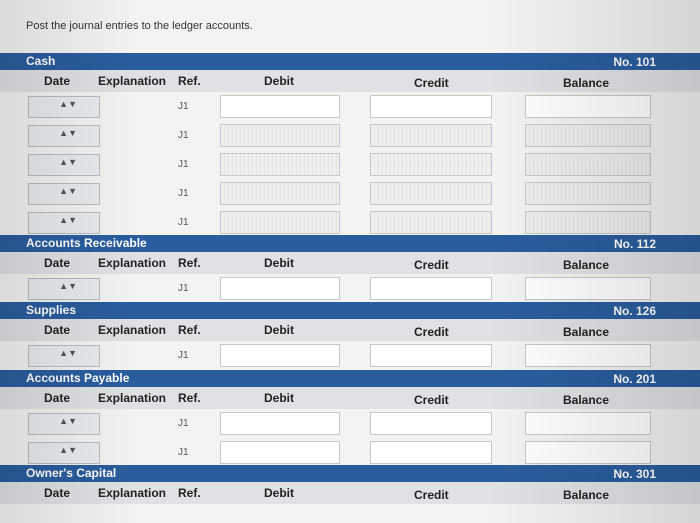 The height and width of the screenshot is (523, 700). Describe the element at coordinates (634, 474) in the screenshot. I see `account-number: No. 301` at that location.